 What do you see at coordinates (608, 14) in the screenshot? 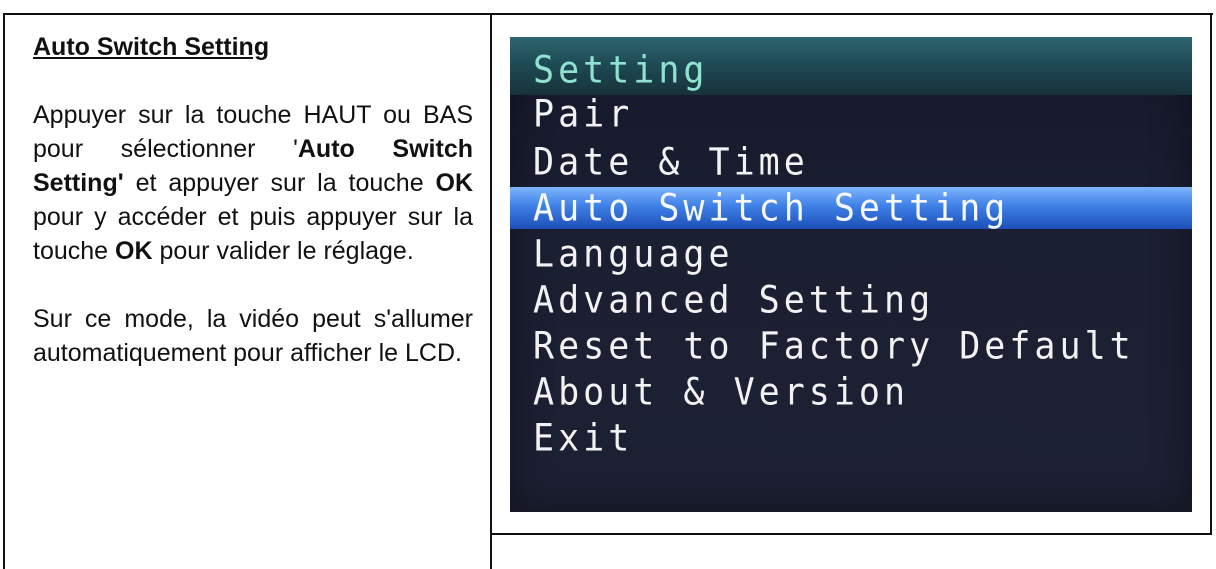
I see `table-border-top` at bounding box center [608, 14].